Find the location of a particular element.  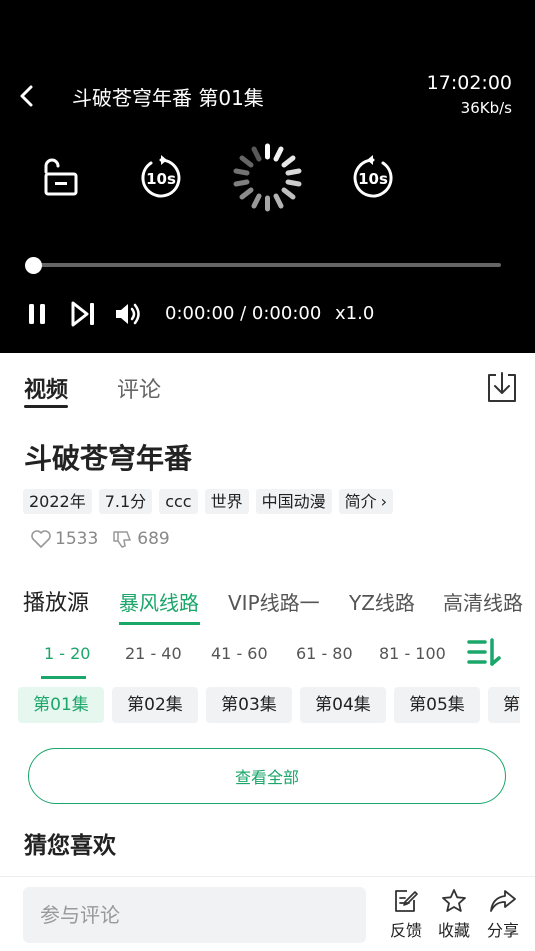

system-time: 17:02:00 is located at coordinates (469, 83).